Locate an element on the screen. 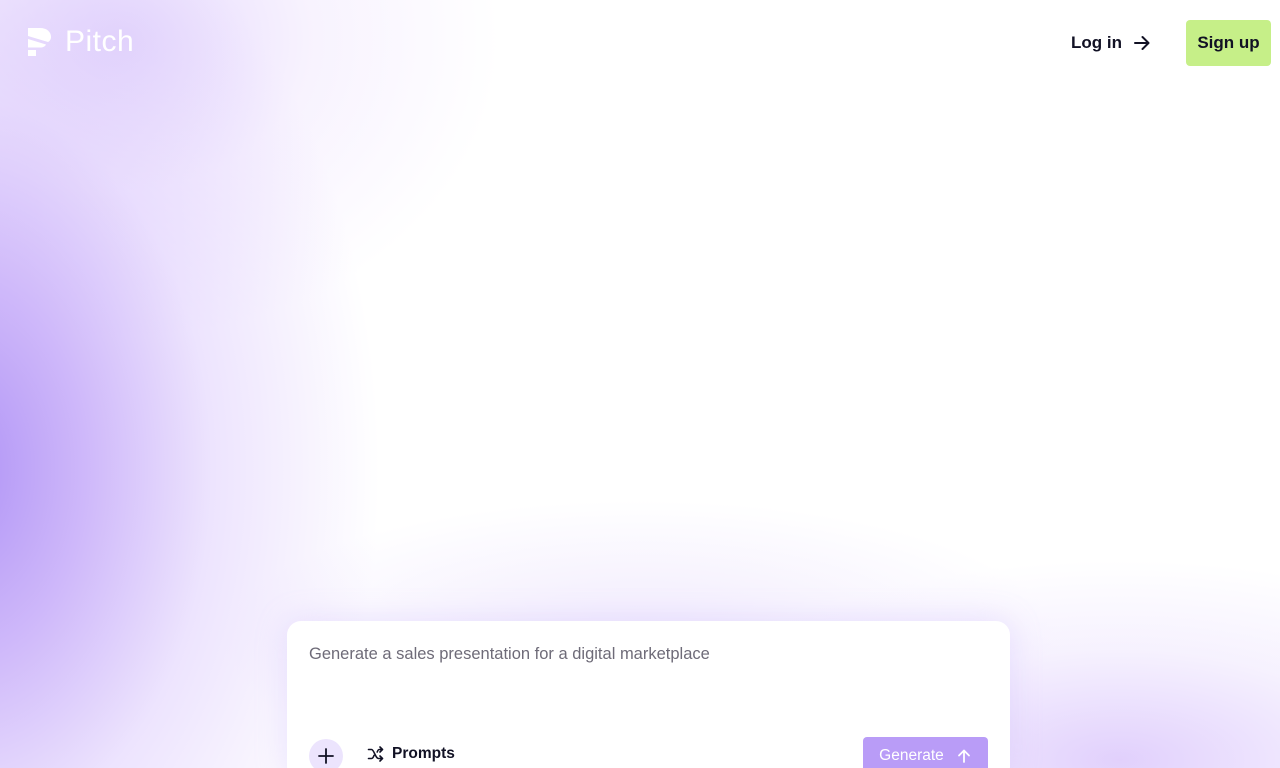 This screenshot has width=1280, height=768. signup-button: Sign up is located at coordinates (1228, 43).